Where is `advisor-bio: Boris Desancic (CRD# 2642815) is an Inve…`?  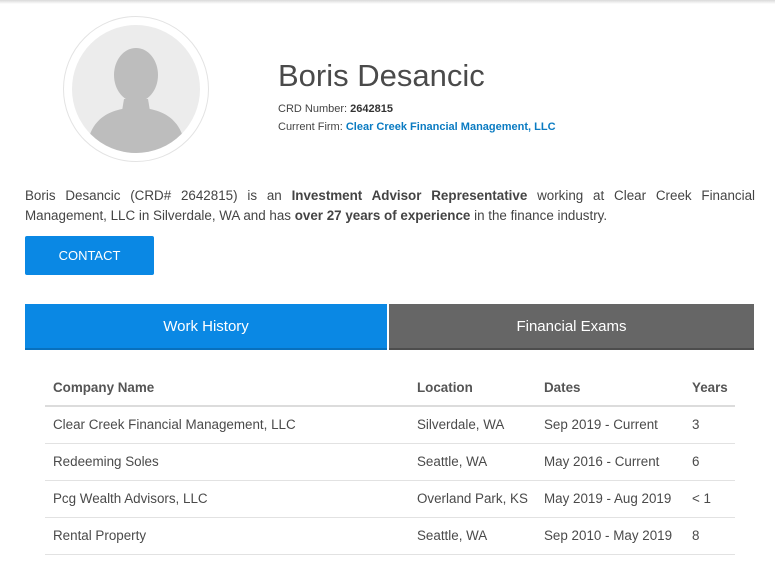 advisor-bio: Boris Desancic (CRD# 2642815) is an Inve… is located at coordinates (390, 206).